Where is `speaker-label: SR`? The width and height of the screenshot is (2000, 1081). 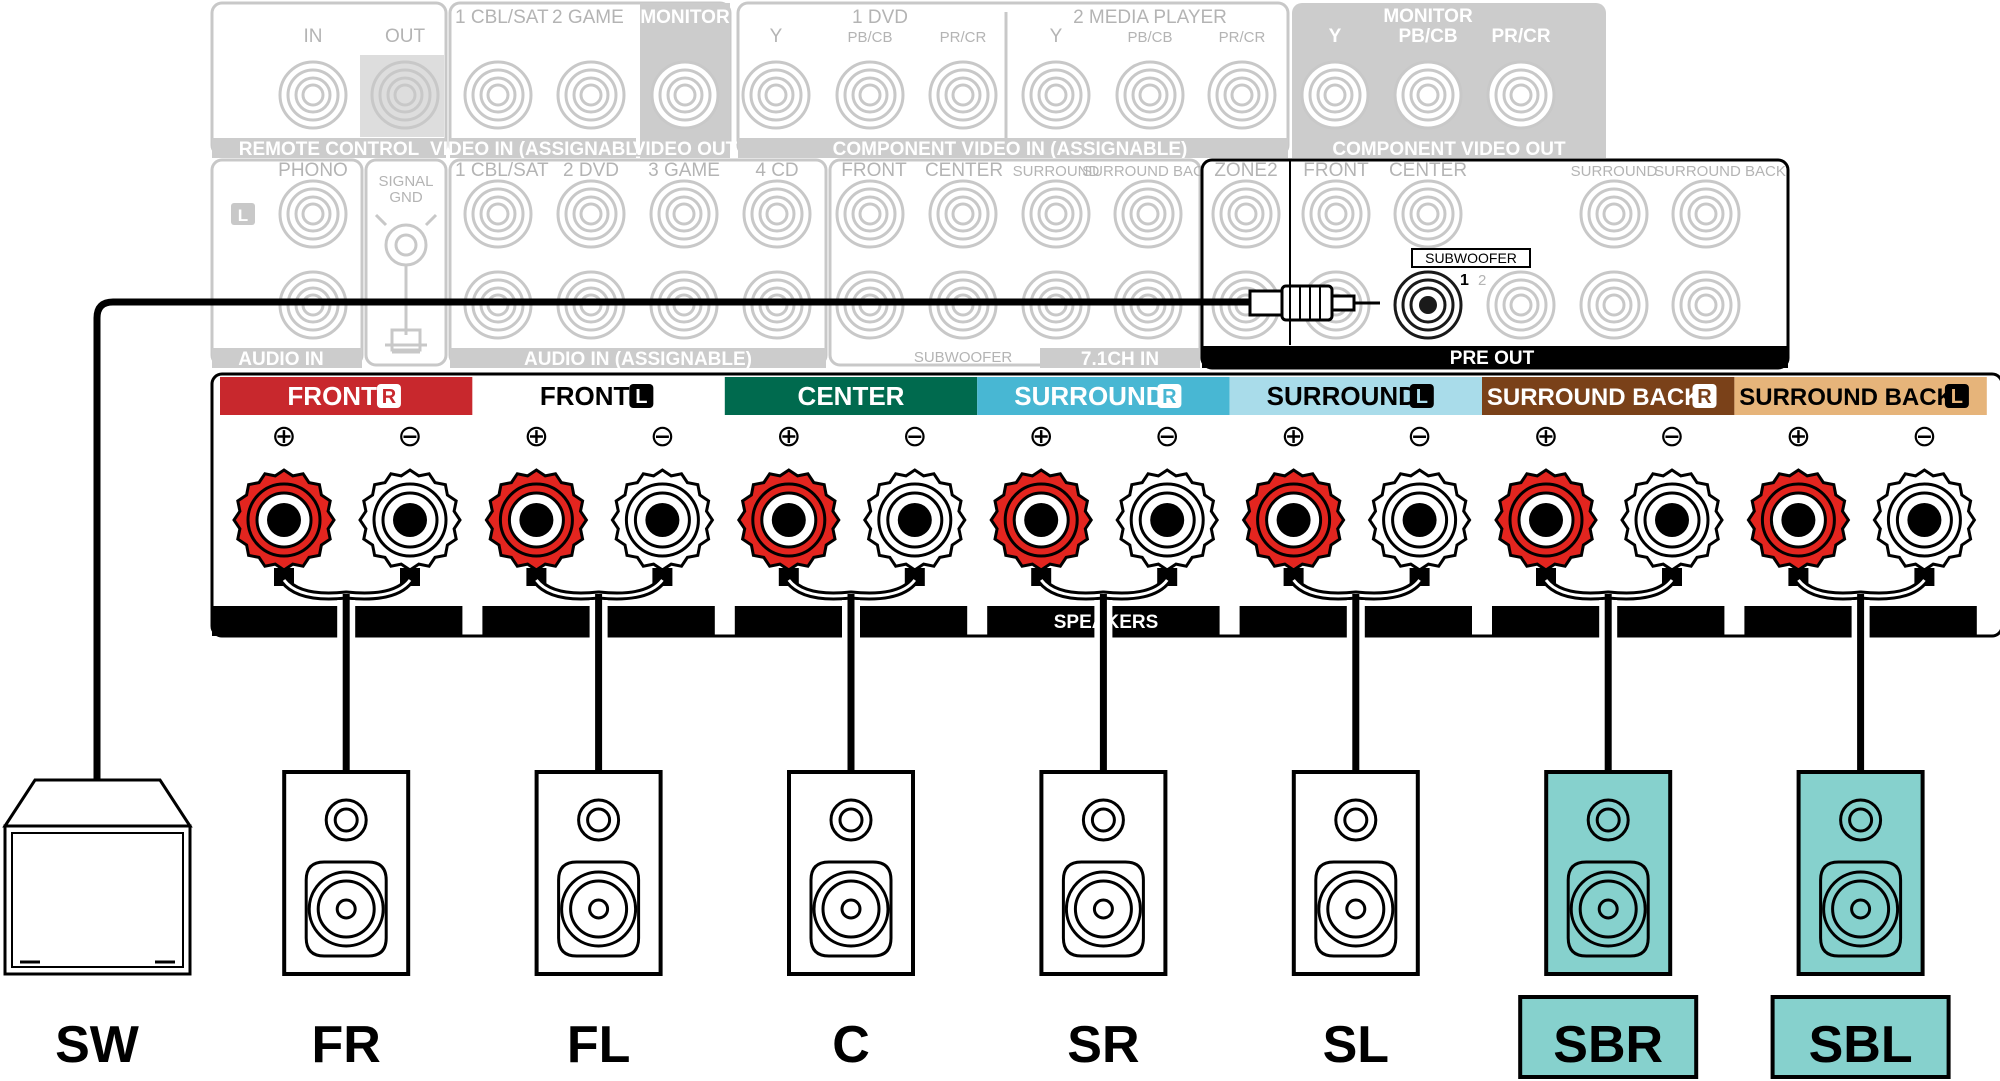
speaker-label: SR is located at coordinates (1103, 1045).